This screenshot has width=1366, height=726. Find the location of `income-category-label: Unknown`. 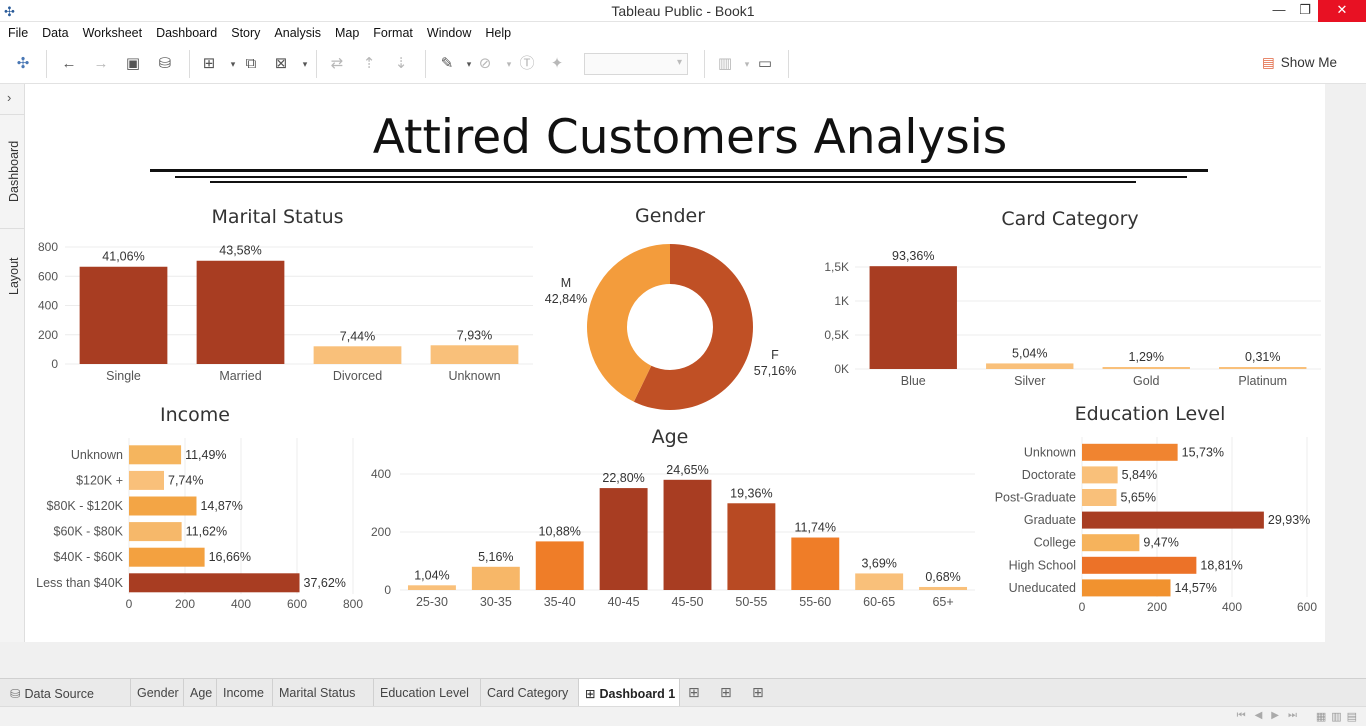

income-category-label: Unknown is located at coordinates (97, 455).